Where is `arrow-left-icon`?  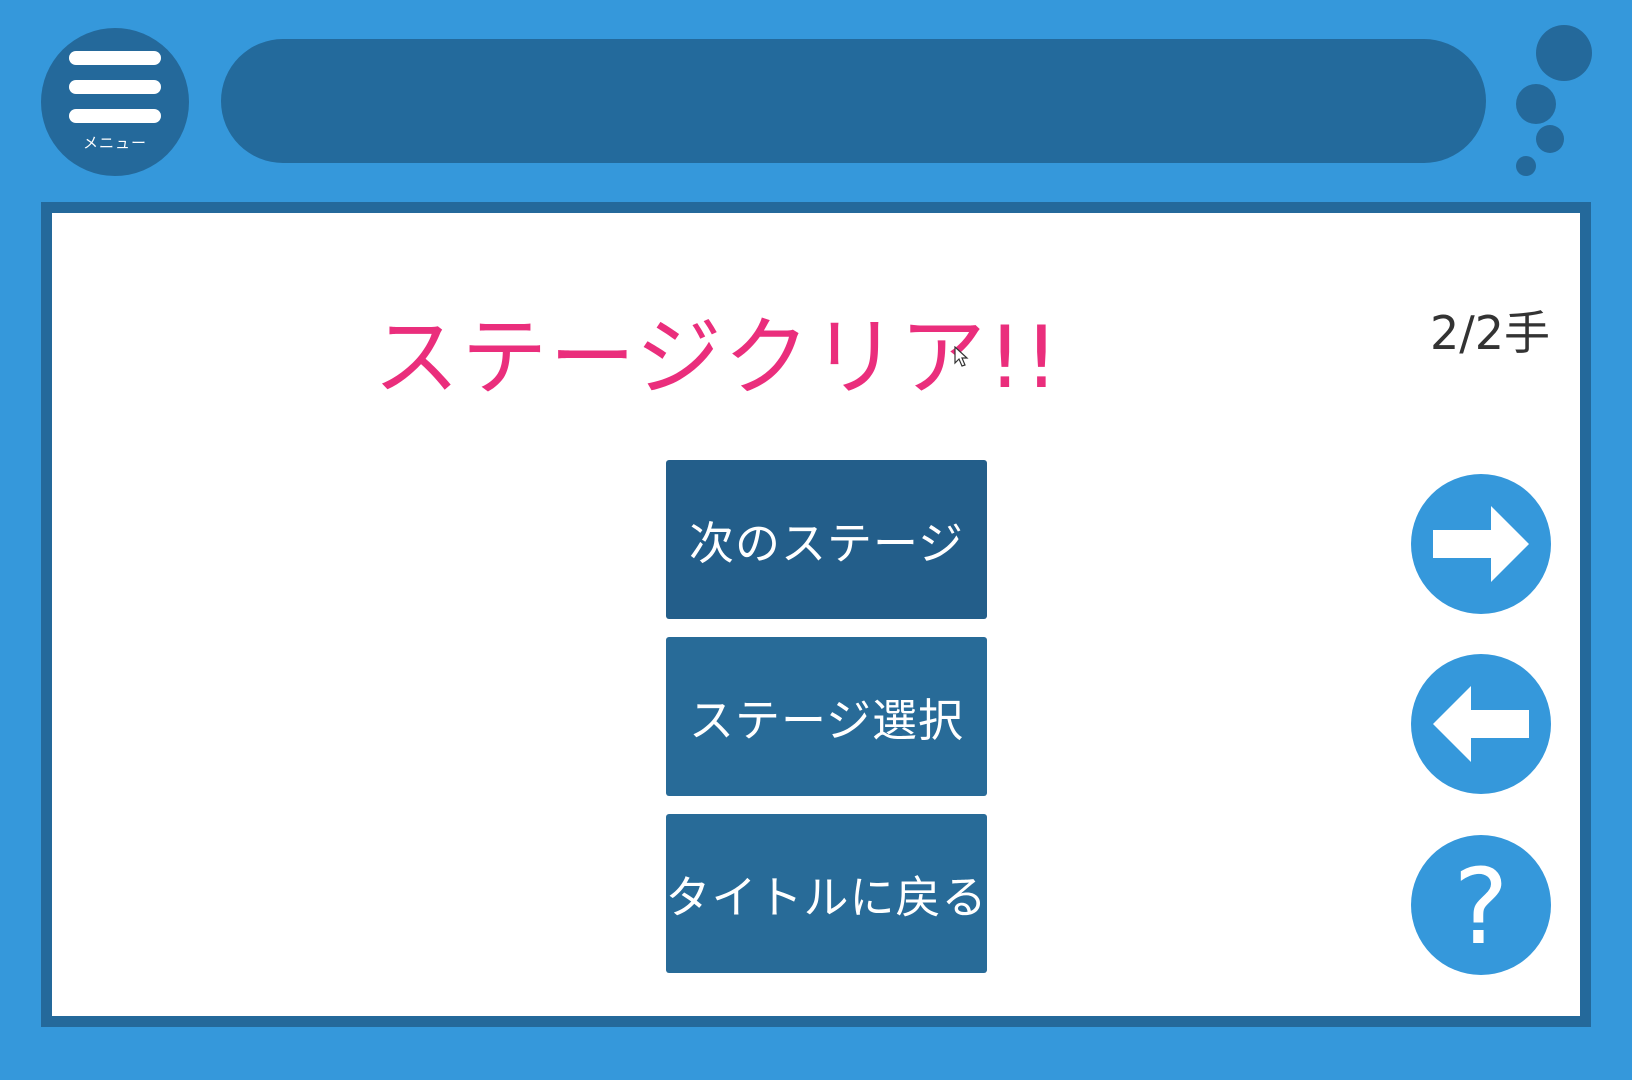 arrow-left-icon is located at coordinates (1481, 724).